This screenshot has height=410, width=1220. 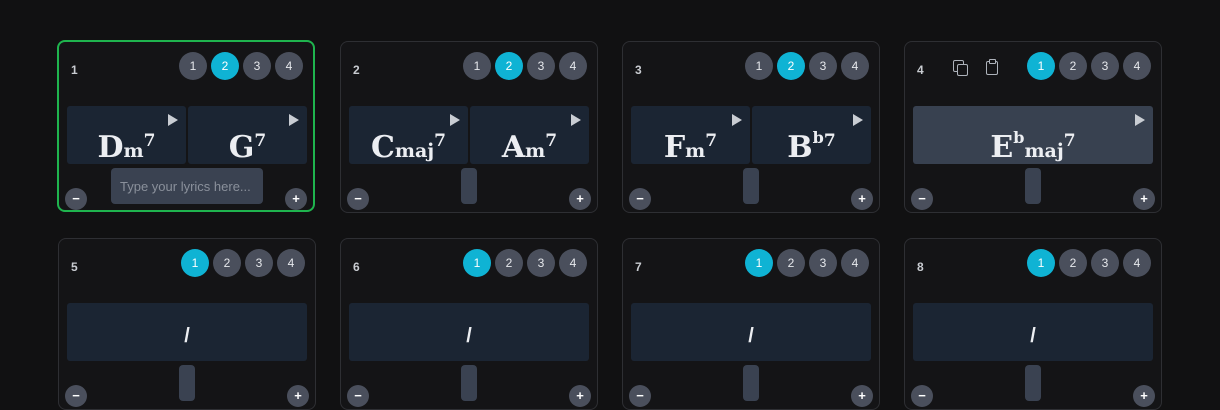 I want to click on copy-icon, so click(x=960, y=67).